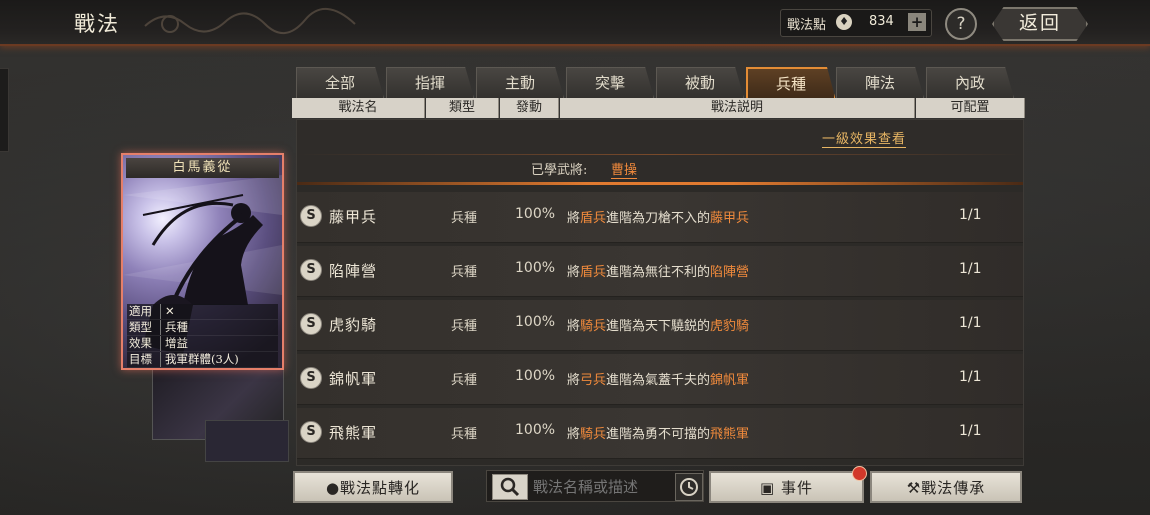  I want to click on column-available: 可配置, so click(970, 108).